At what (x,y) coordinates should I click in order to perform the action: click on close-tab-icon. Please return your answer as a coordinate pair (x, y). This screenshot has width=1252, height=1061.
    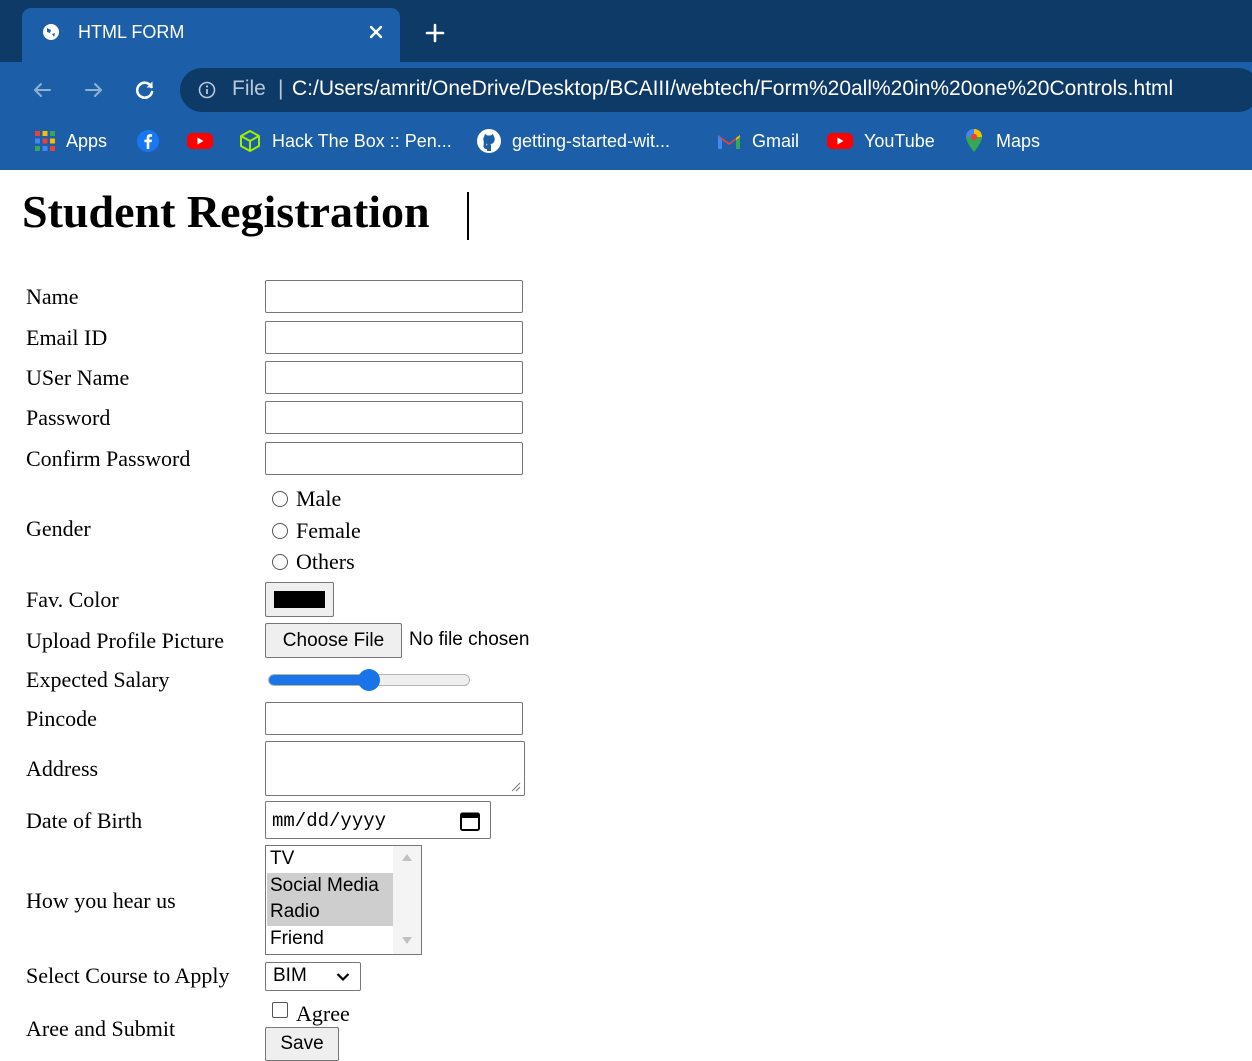
    Looking at the image, I should click on (376, 32).